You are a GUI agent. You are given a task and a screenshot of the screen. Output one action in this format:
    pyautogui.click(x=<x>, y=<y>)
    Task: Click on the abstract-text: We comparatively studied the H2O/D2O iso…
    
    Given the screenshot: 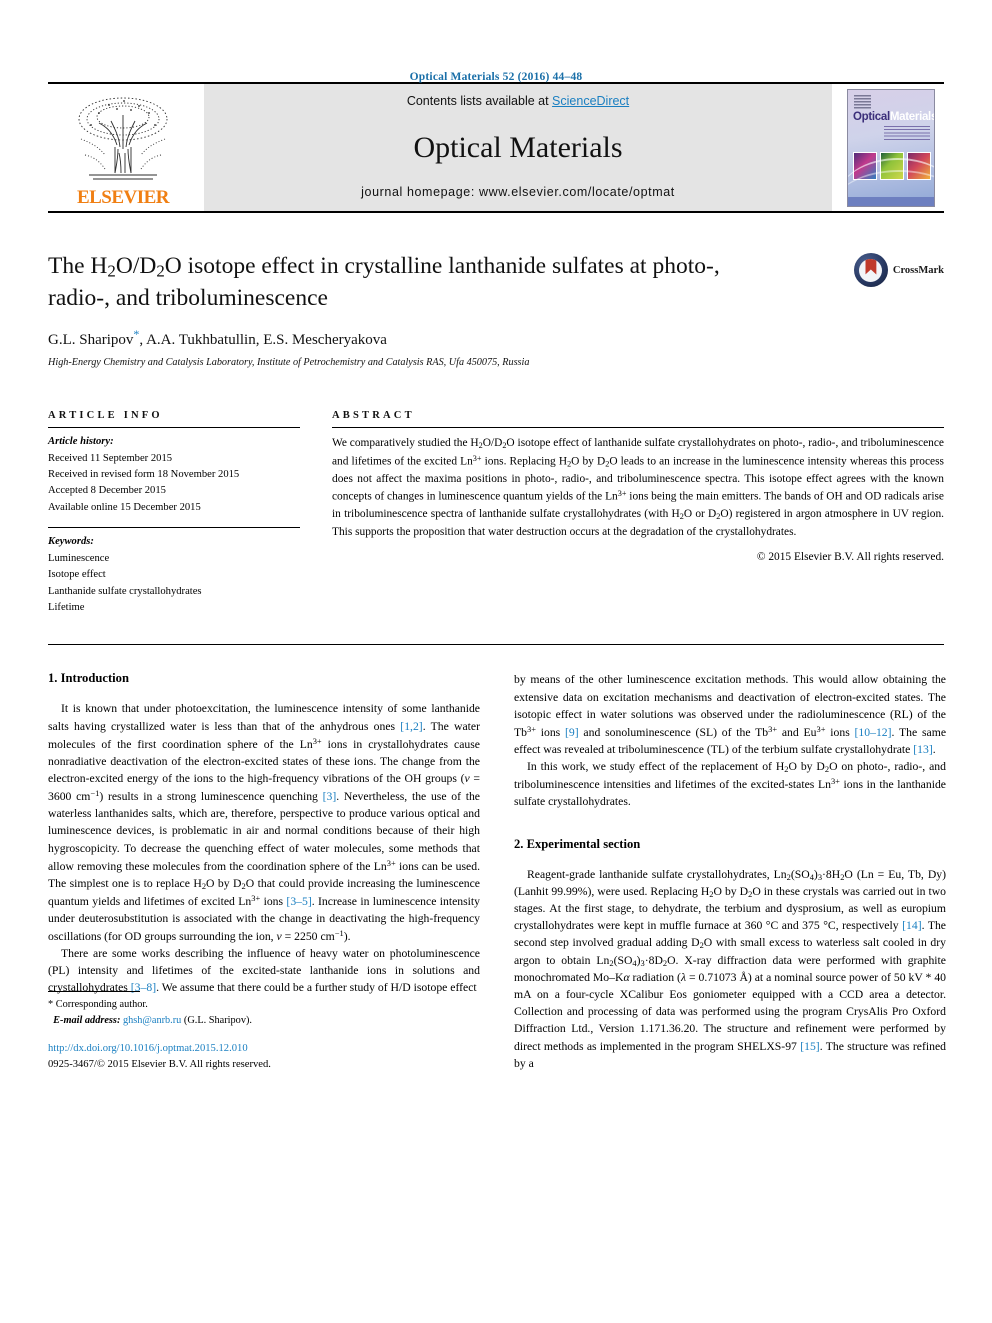 What is the action you would take?
    pyautogui.click(x=638, y=487)
    